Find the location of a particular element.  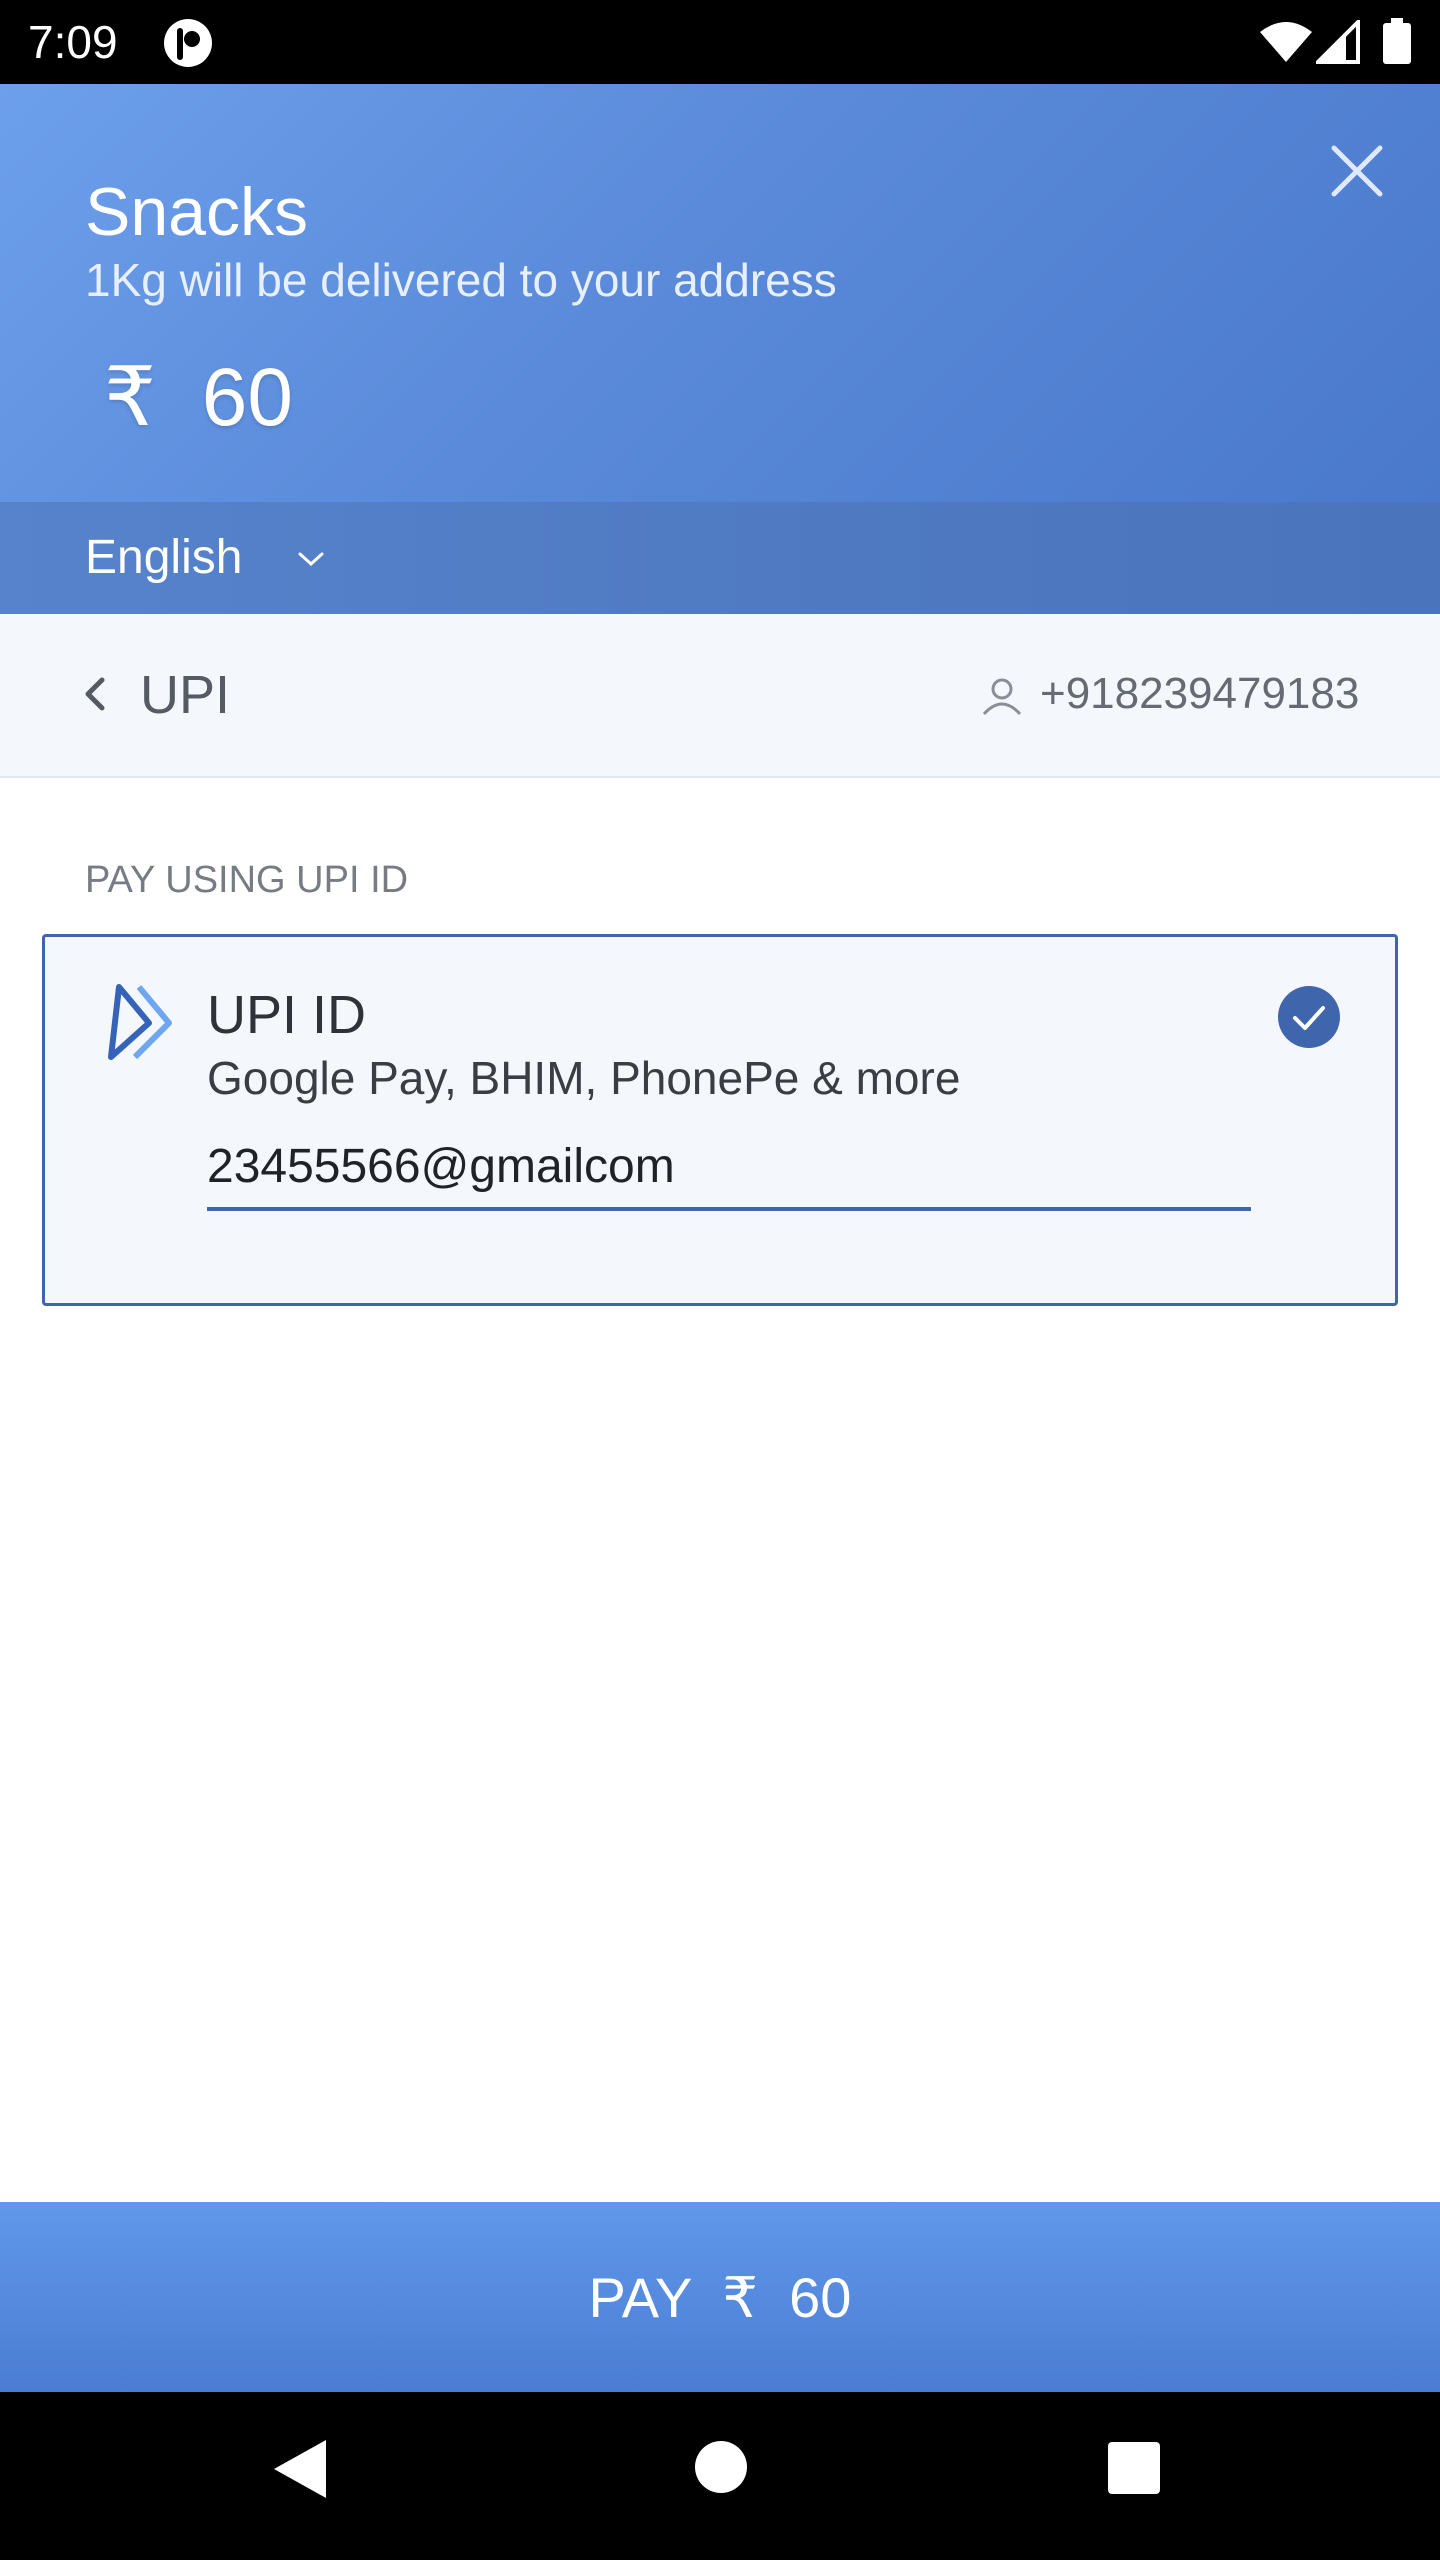

status-time: 7:09 is located at coordinates (73, 42).